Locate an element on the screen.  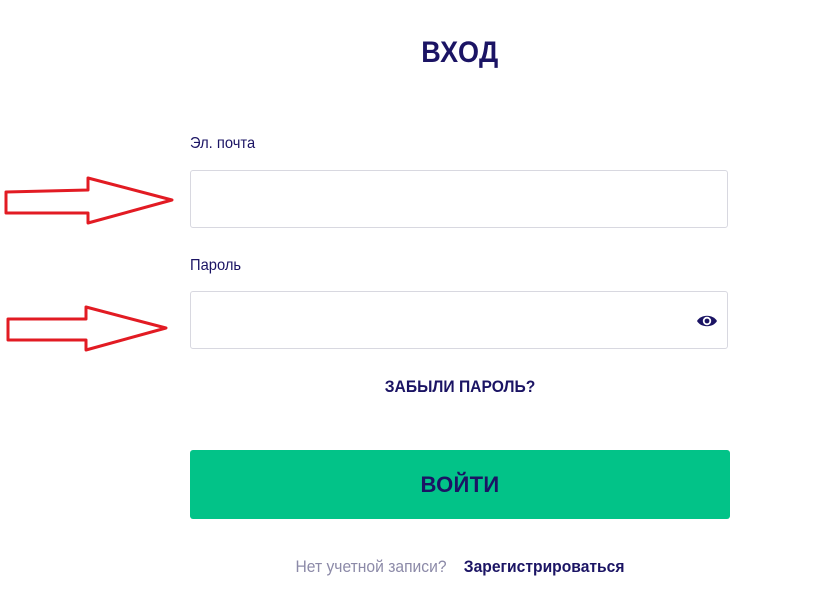
email-label: Эл. почта is located at coordinates (223, 143).